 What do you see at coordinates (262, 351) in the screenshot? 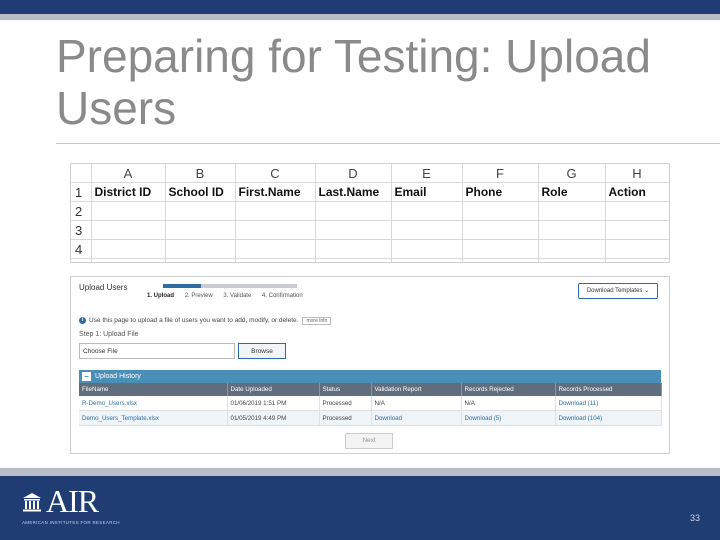
I see `browse-button: Browse` at bounding box center [262, 351].